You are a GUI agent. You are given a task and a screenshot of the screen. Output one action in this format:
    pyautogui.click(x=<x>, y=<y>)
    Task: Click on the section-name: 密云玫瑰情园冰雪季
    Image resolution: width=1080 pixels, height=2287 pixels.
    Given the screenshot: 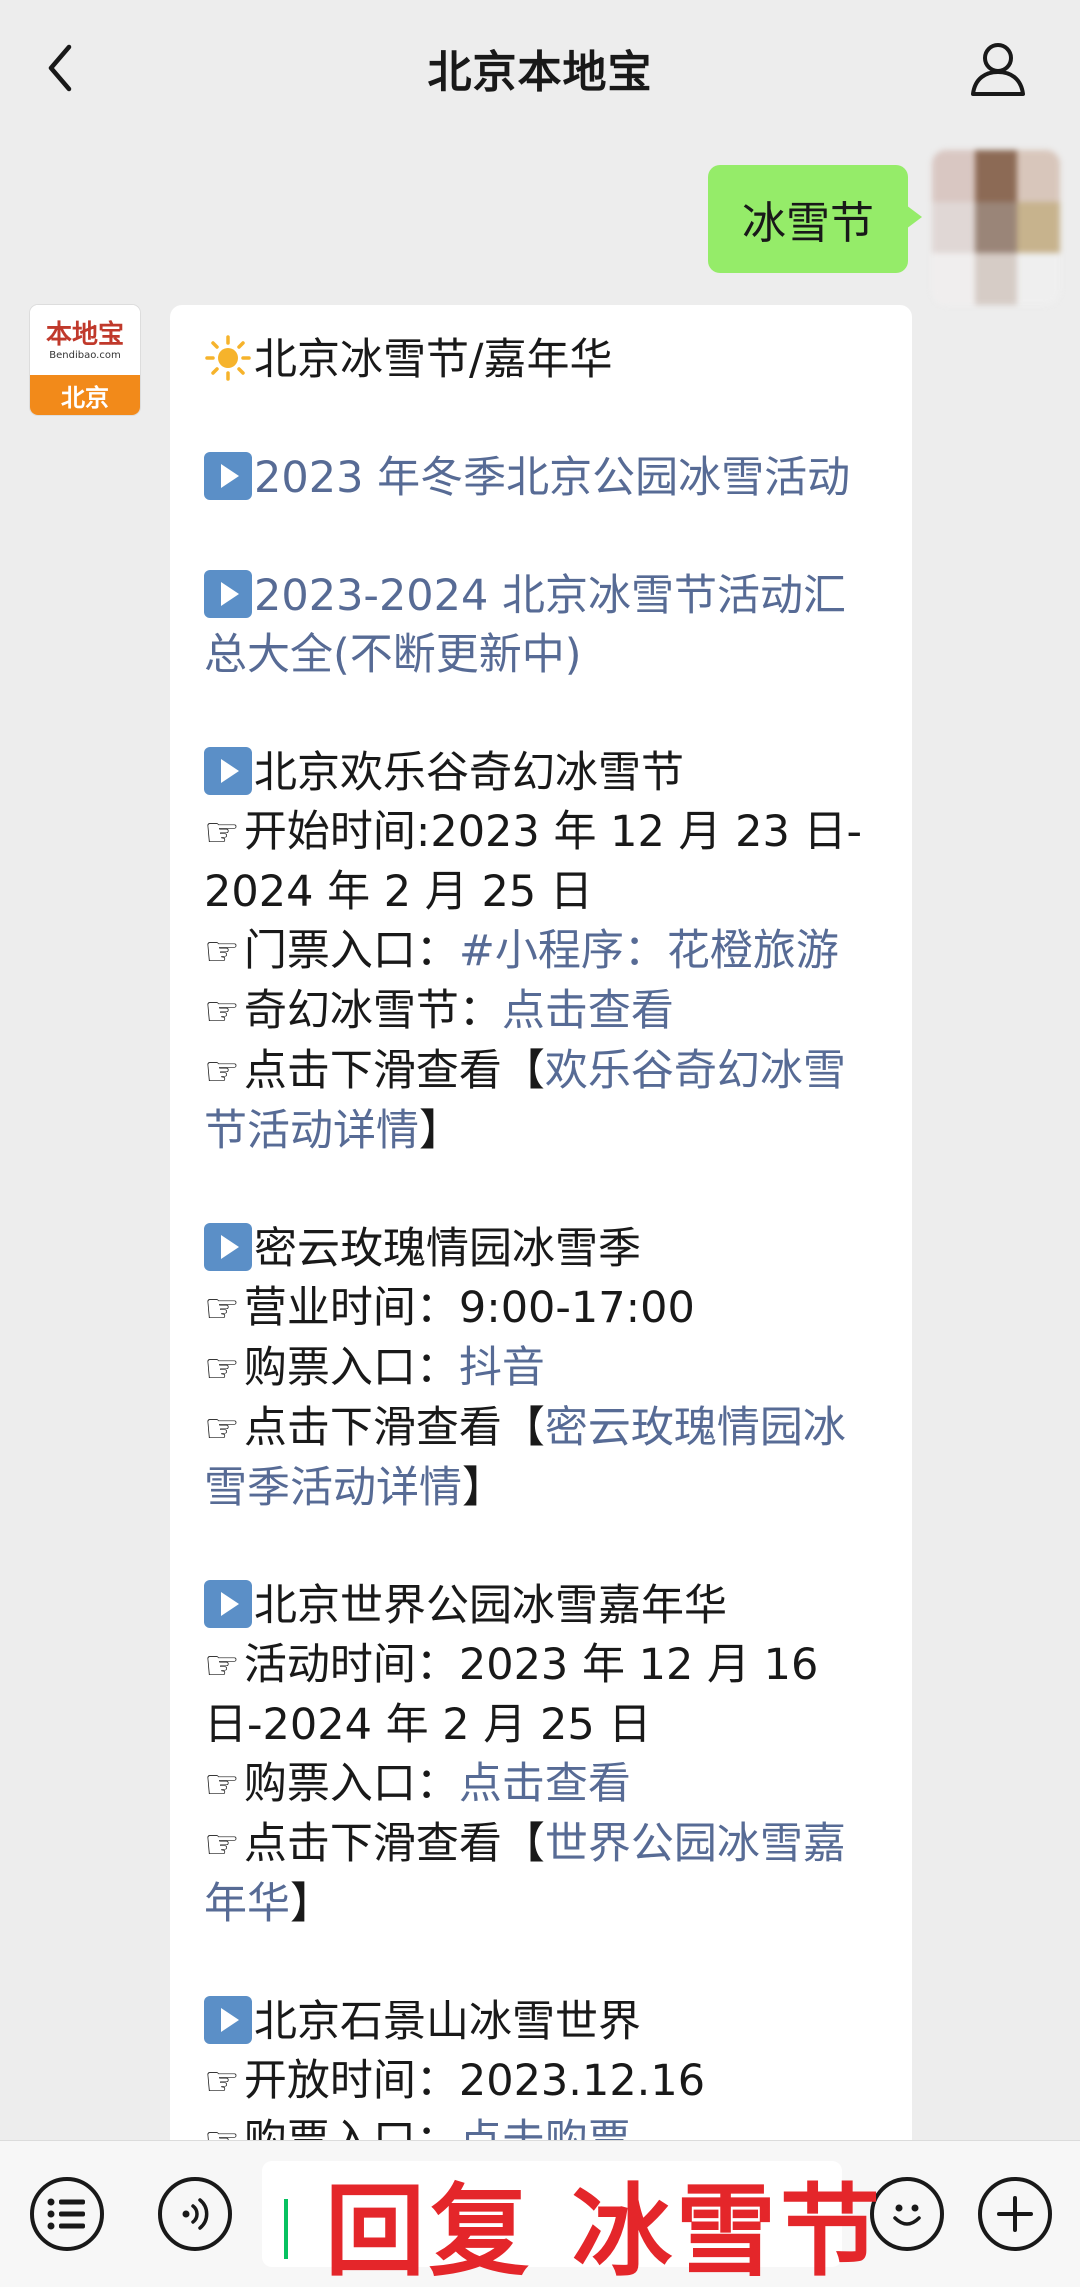 What is the action you would take?
    pyautogui.click(x=447, y=1249)
    